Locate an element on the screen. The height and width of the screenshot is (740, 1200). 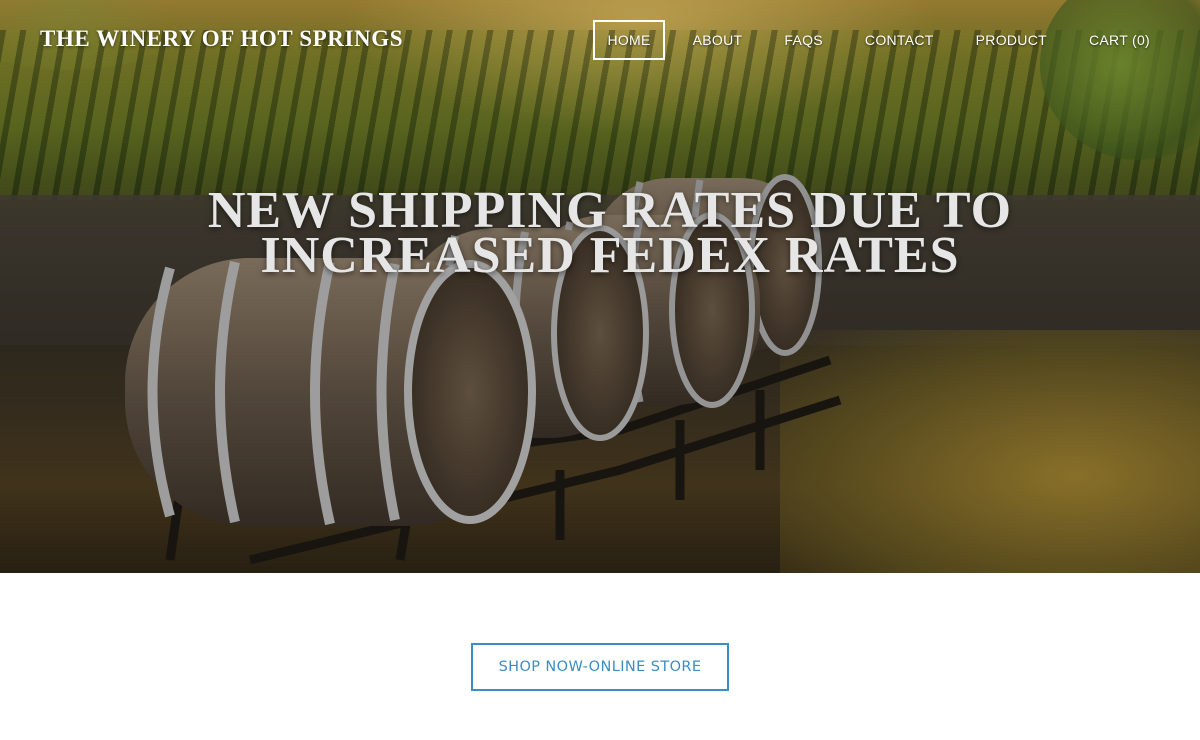
nav-contact: CONTACT is located at coordinates (899, 40).